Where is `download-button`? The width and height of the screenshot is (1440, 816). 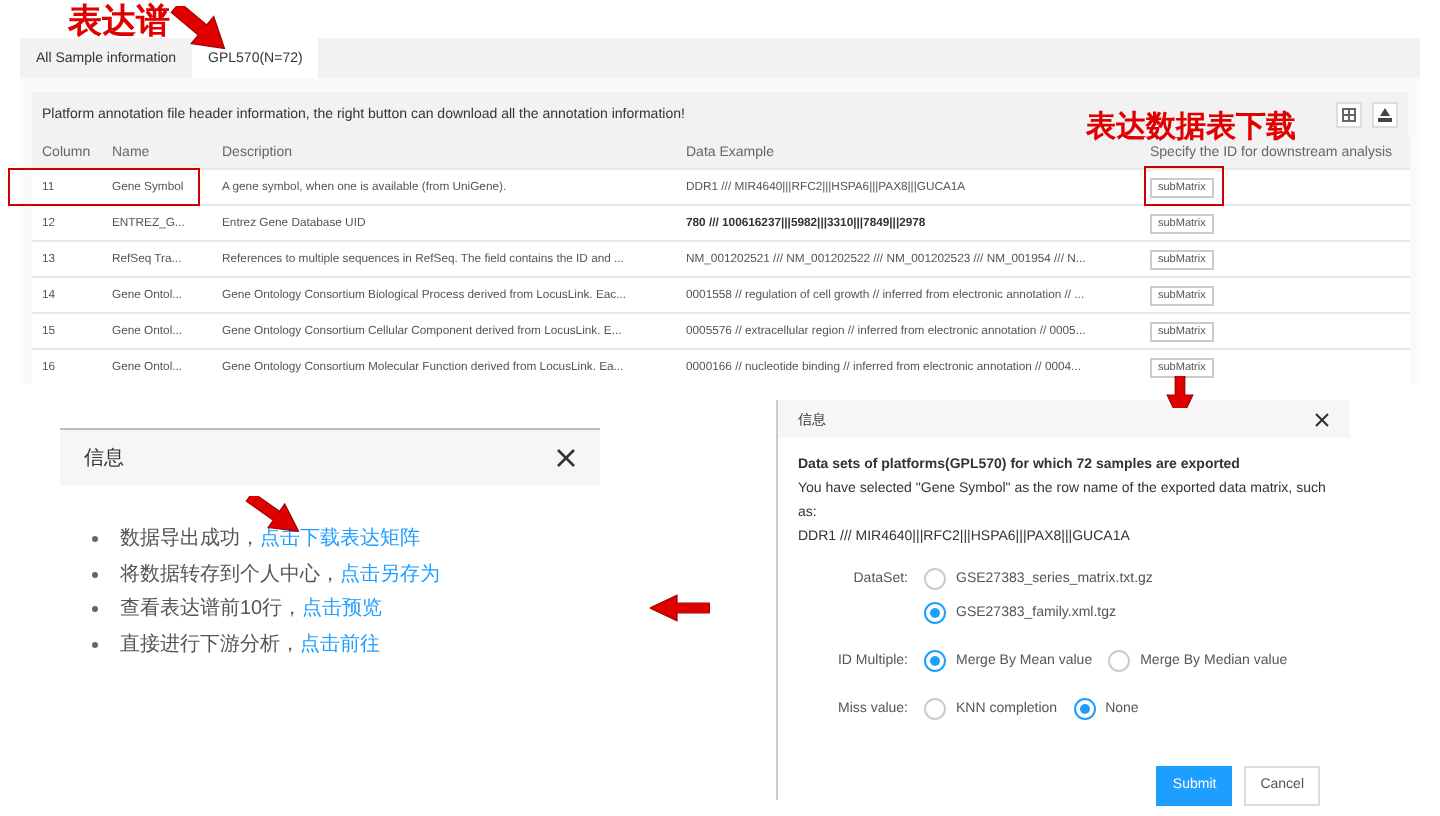 download-button is located at coordinates (1385, 114).